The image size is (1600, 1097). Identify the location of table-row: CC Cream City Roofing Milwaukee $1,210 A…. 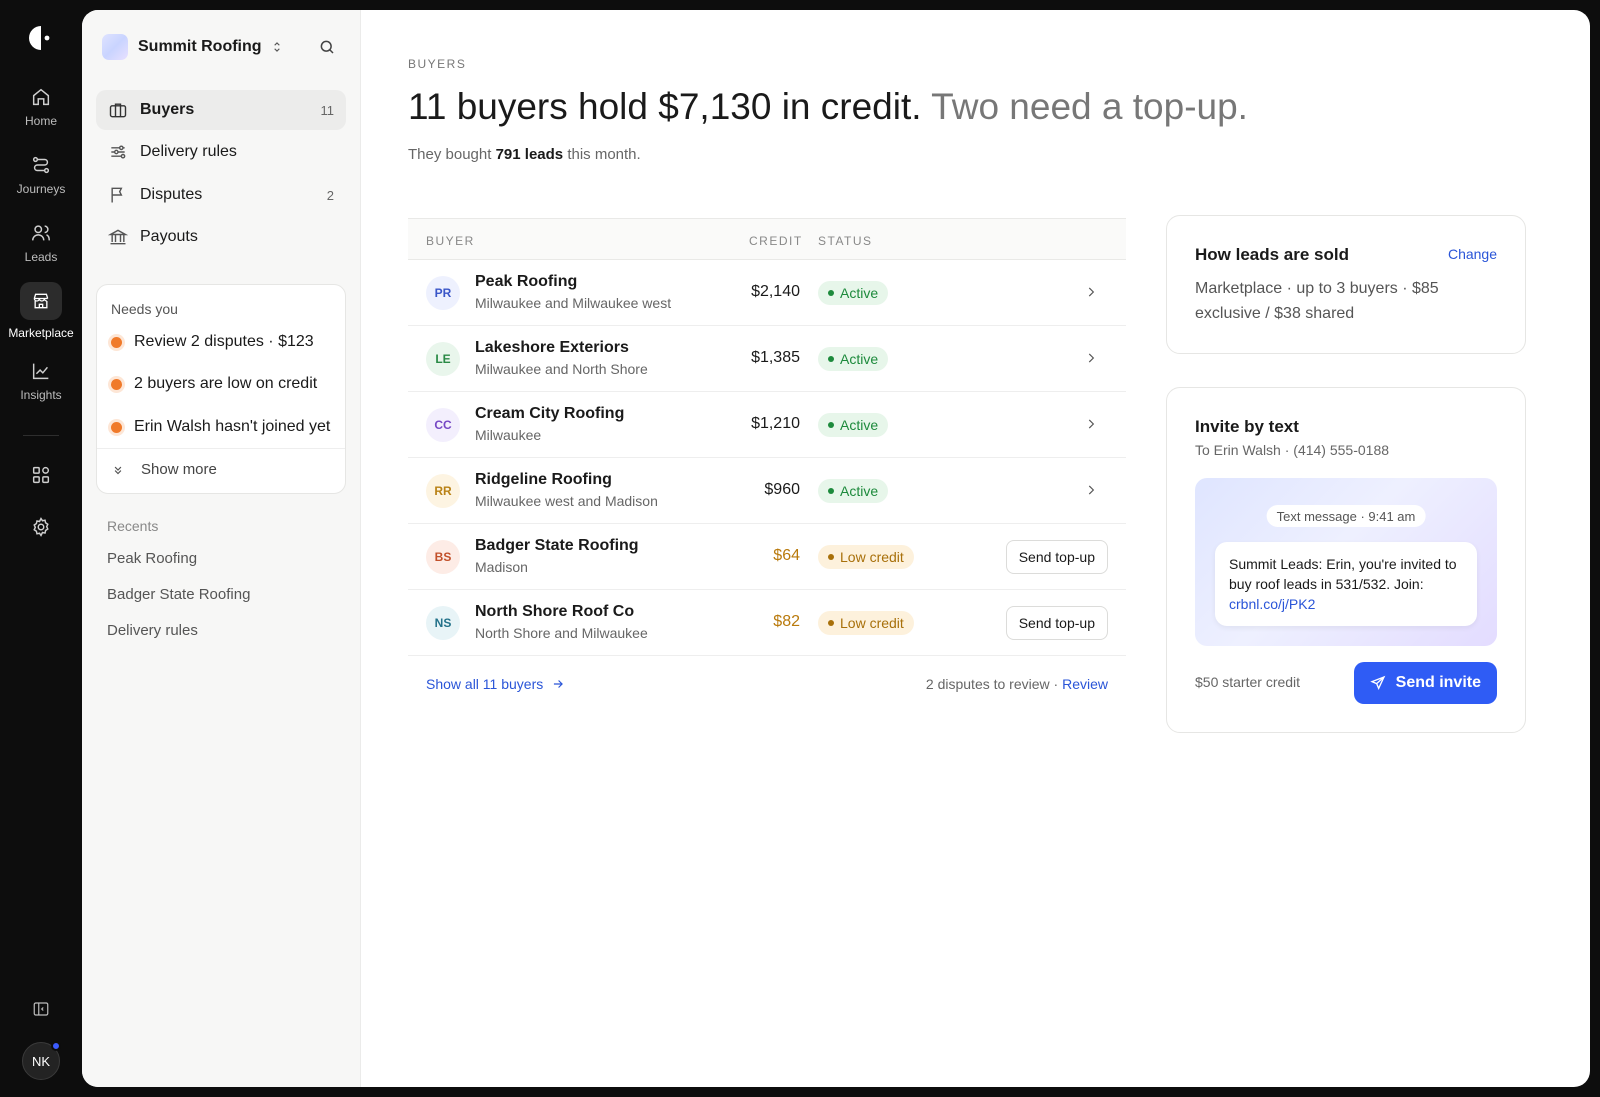
(767, 425).